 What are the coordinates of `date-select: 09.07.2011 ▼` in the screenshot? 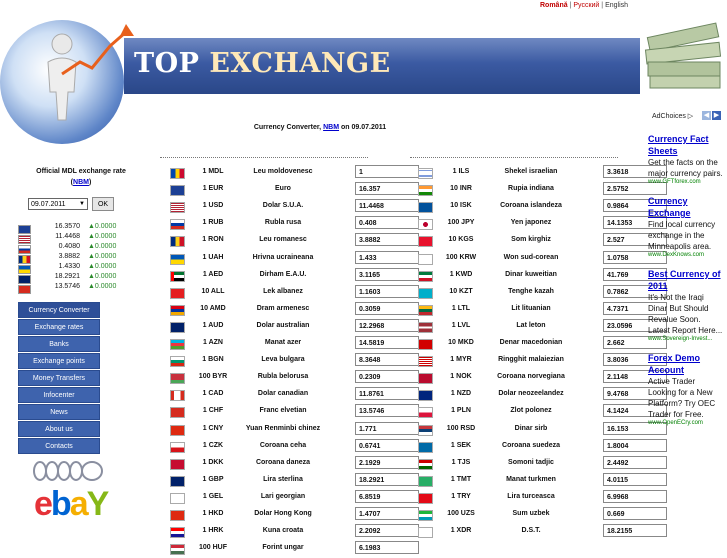 It's located at (58, 204).